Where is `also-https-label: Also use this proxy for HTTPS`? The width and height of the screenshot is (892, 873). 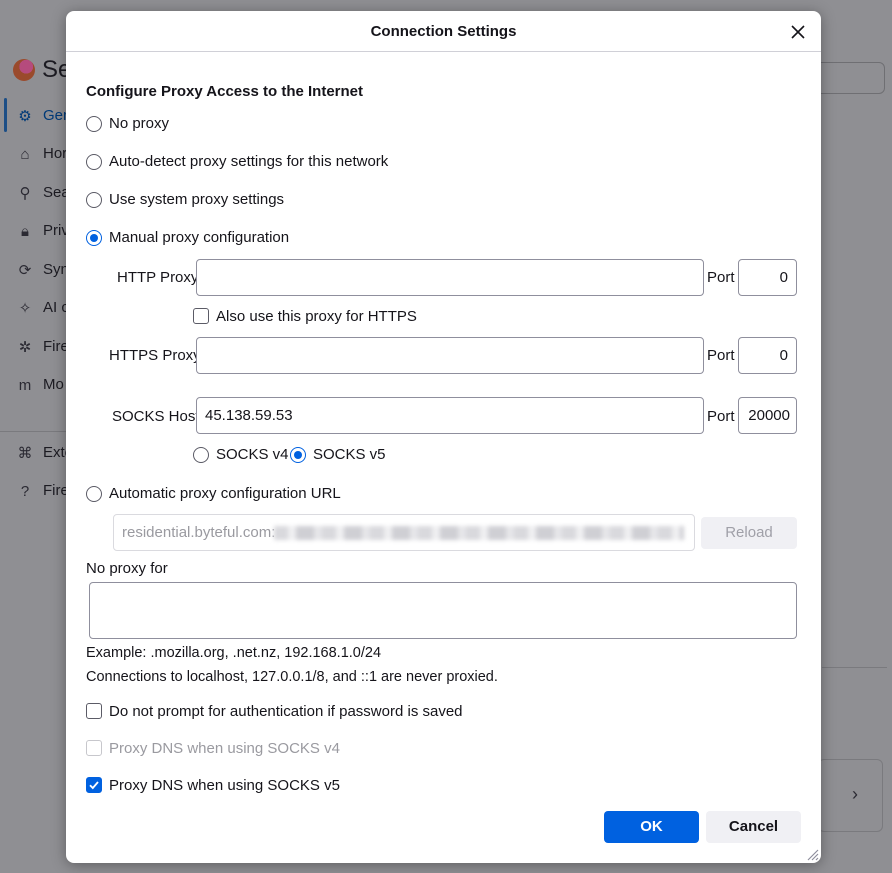
also-https-label: Also use this proxy for HTTPS is located at coordinates (316, 316).